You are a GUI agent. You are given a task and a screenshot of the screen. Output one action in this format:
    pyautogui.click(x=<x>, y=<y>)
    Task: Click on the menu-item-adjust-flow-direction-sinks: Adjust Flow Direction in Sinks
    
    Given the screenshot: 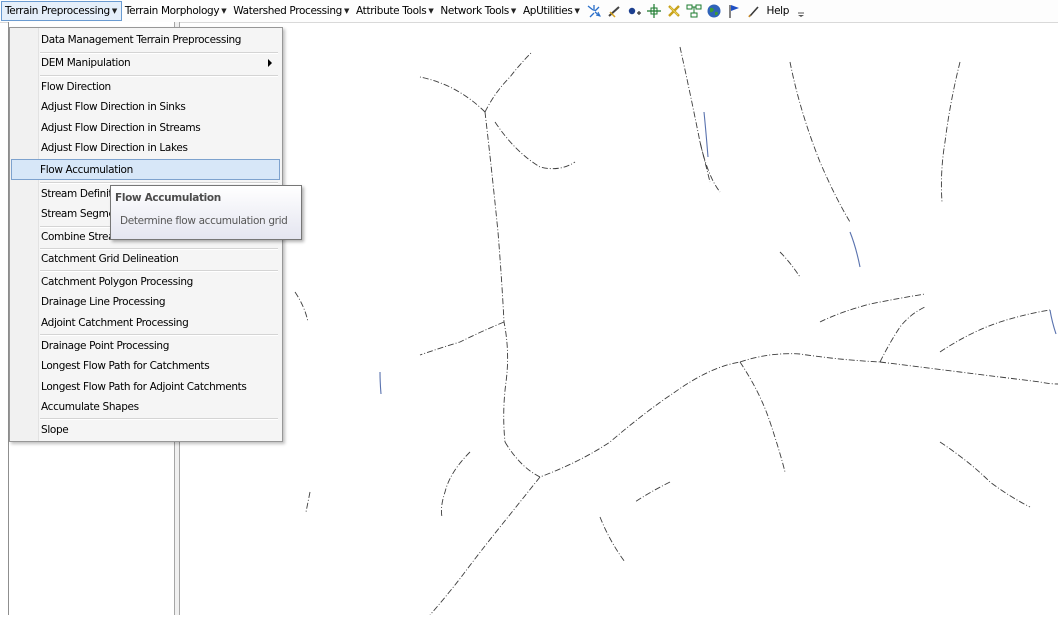 What is the action you would take?
    pyautogui.click(x=145, y=107)
    